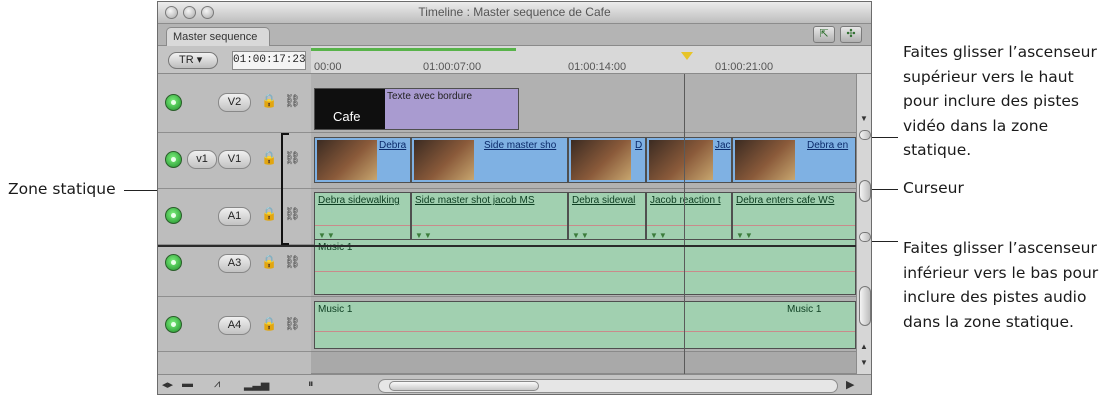 The image size is (1112, 401). I want to click on linked-selection-icon: ✣, so click(851, 34).